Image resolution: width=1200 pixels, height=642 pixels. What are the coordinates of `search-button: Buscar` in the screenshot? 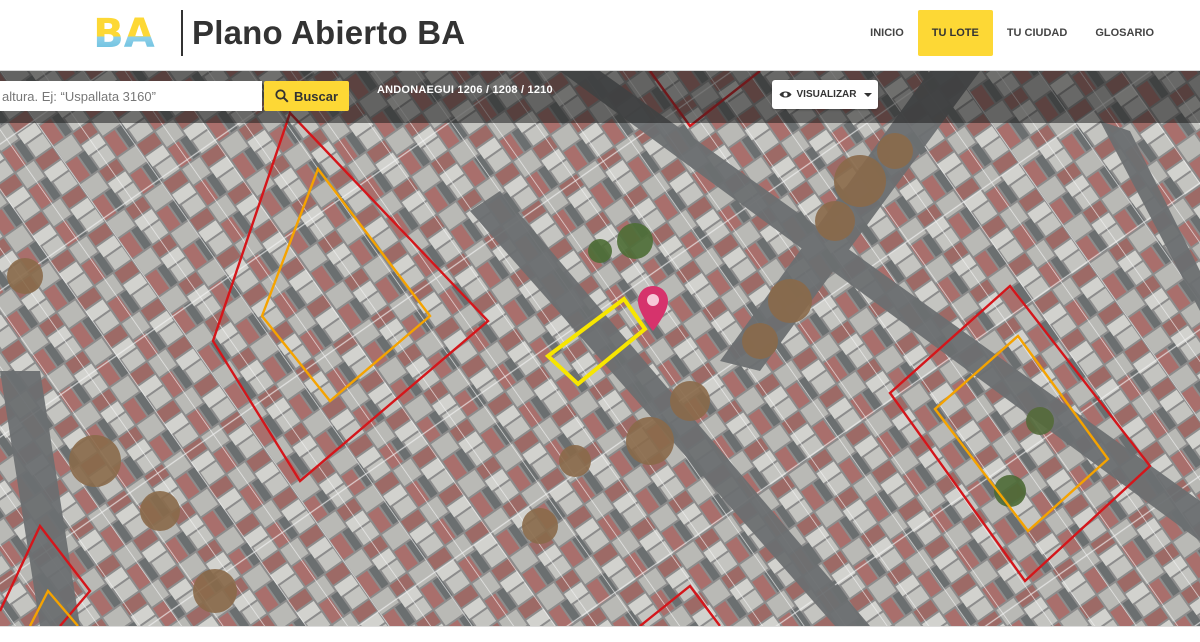 It's located at (306, 96).